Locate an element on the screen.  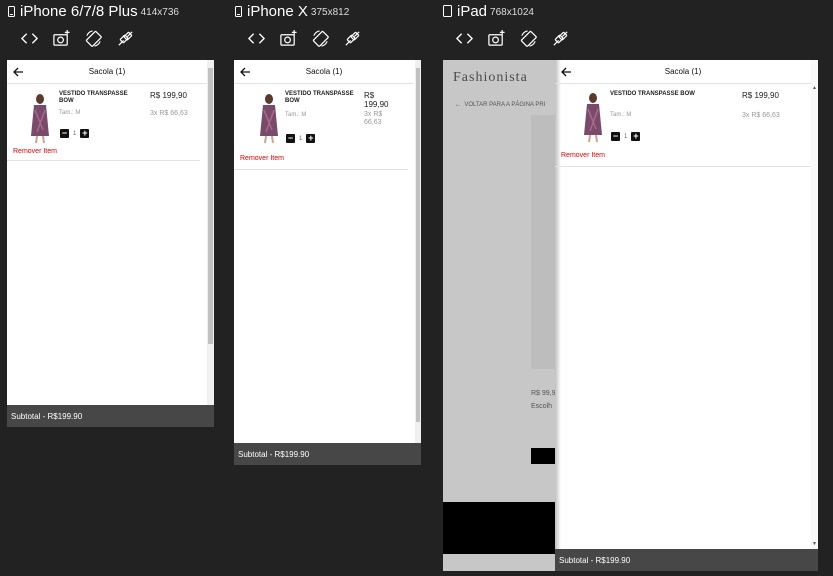
tablet-icon is located at coordinates (447, 11).